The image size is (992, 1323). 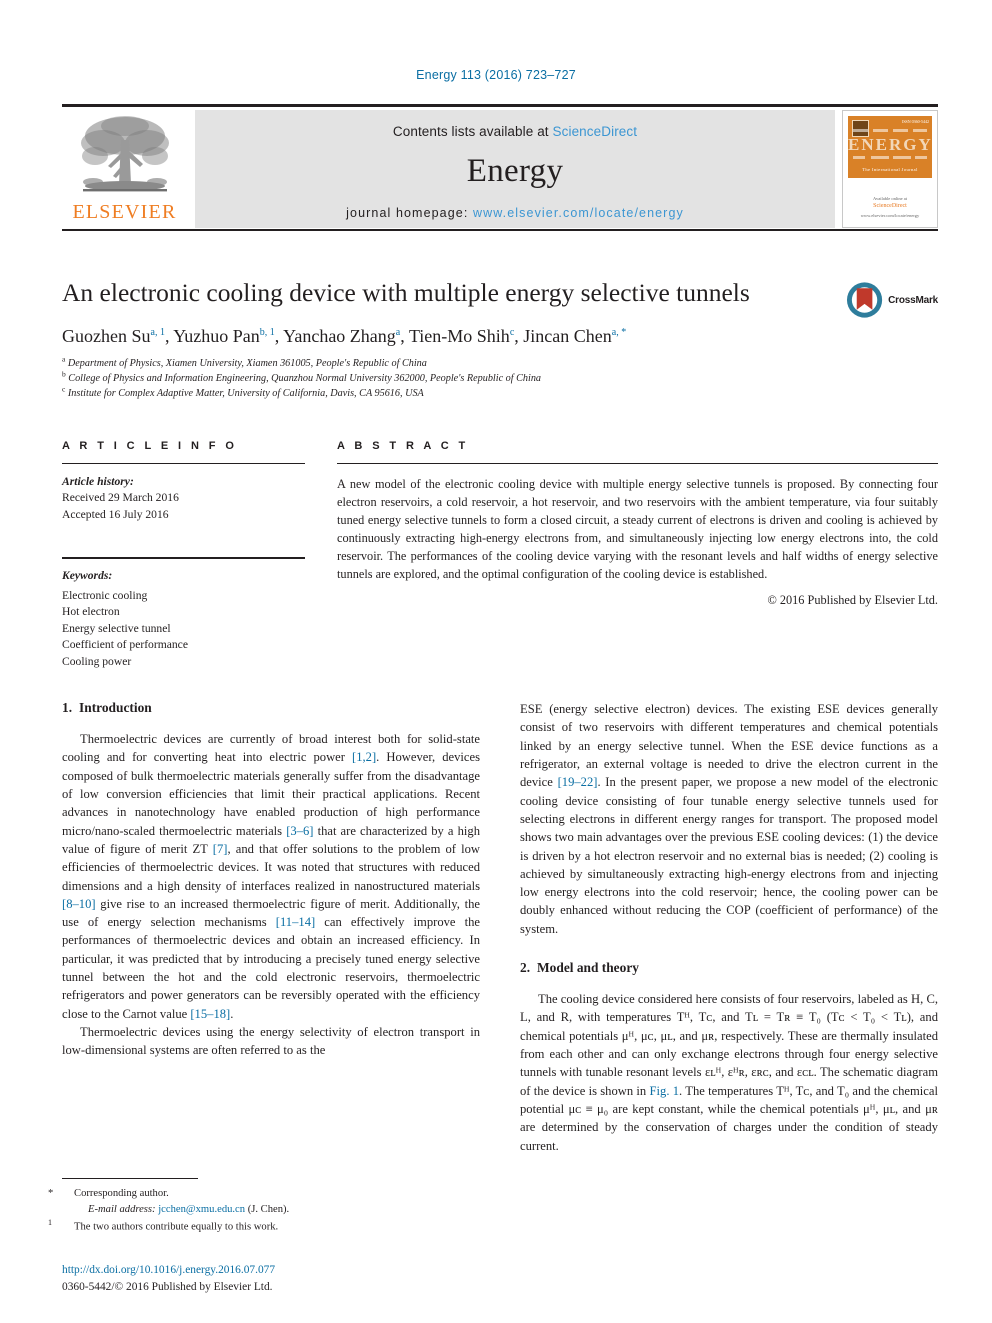 I want to click on author-name: Yanchao Zhang, so click(x=339, y=335).